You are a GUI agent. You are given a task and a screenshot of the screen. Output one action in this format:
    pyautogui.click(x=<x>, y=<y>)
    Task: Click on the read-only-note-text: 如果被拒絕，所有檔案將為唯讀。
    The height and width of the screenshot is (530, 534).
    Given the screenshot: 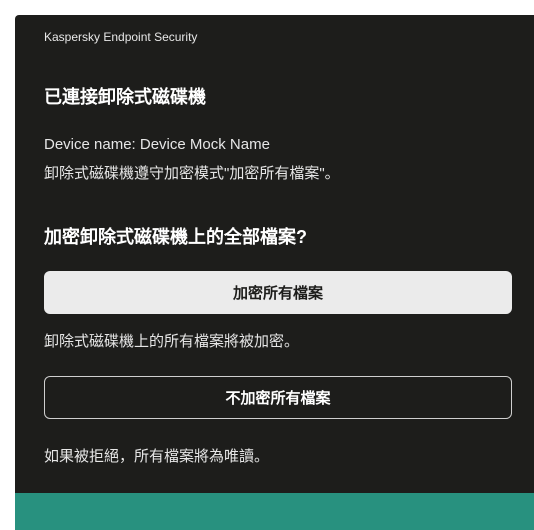 What is the action you would take?
    pyautogui.click(x=157, y=456)
    